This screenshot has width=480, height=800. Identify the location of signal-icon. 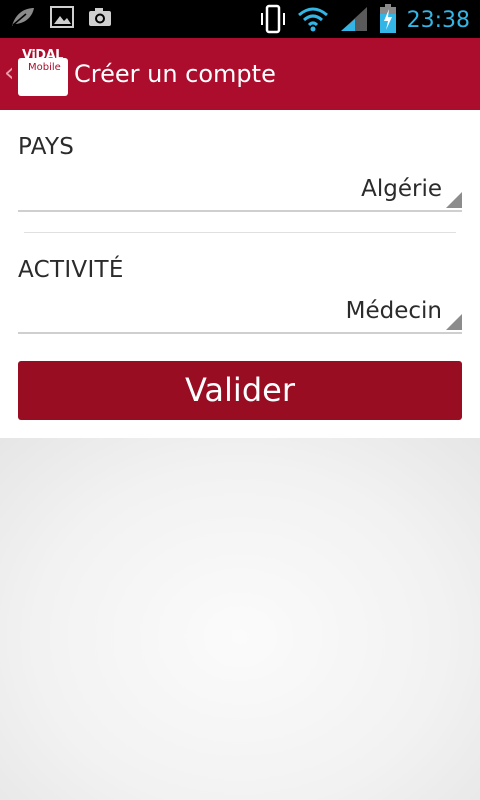
(354, 21).